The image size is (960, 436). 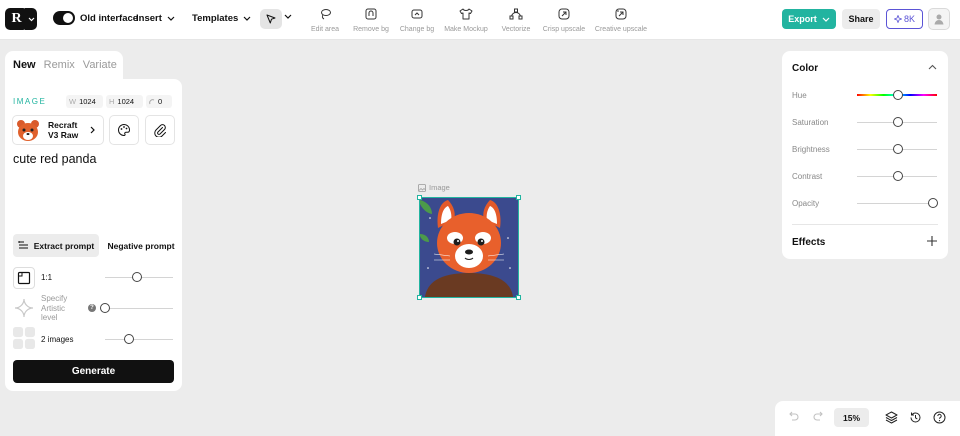 I want to click on zoom-level: 15%, so click(x=851, y=417).